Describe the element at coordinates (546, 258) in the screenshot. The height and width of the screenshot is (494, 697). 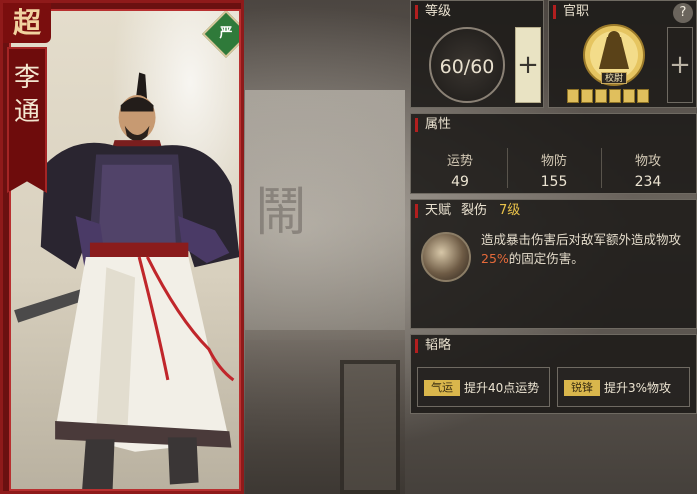
I see `talent-desc-text-end: 的固定伤害。` at that location.